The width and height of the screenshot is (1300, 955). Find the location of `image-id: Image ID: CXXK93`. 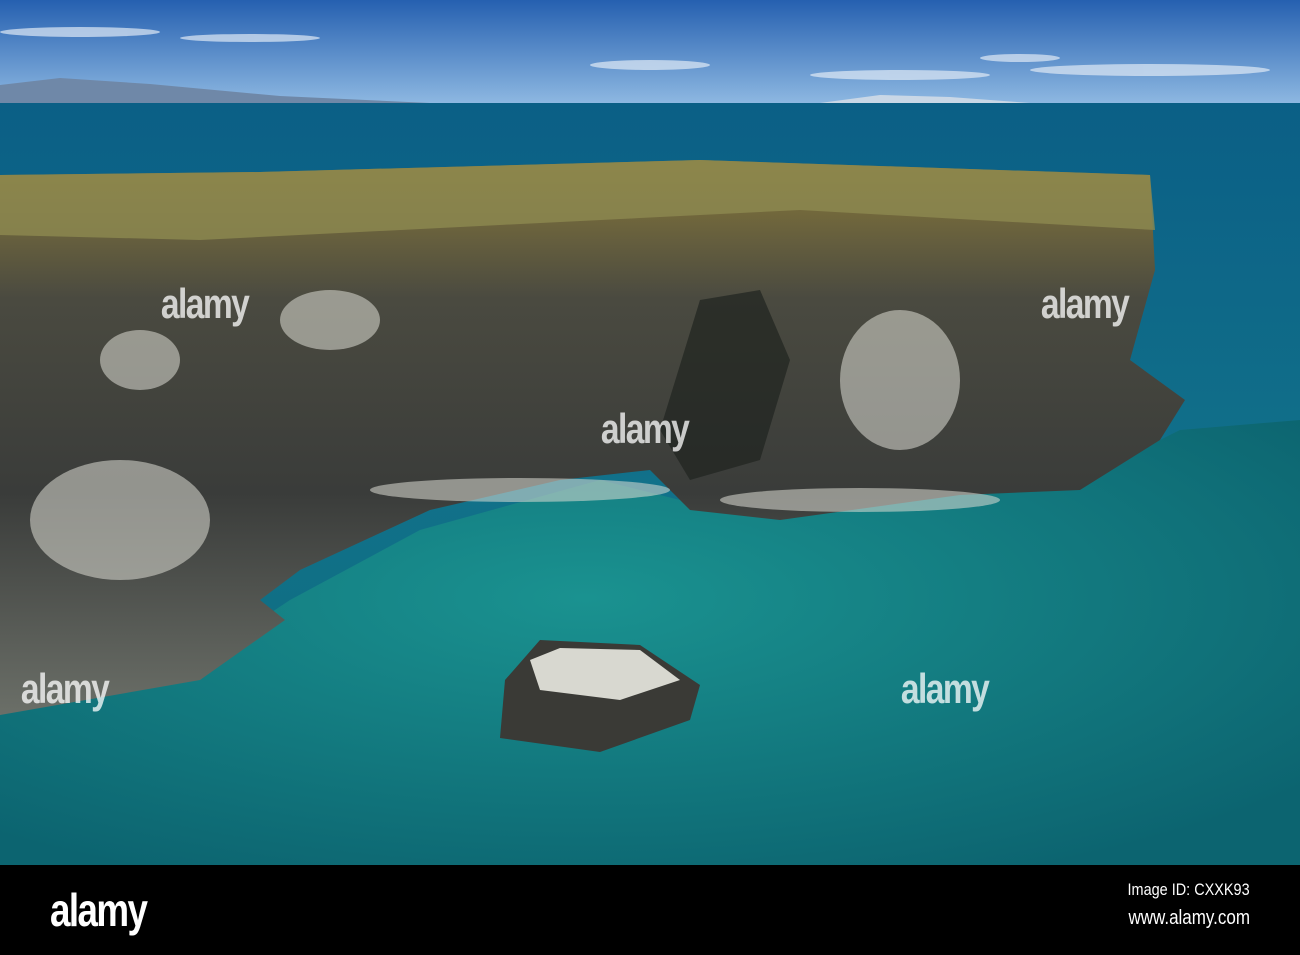

image-id: Image ID: CXXK93 is located at coordinates (1188, 889).